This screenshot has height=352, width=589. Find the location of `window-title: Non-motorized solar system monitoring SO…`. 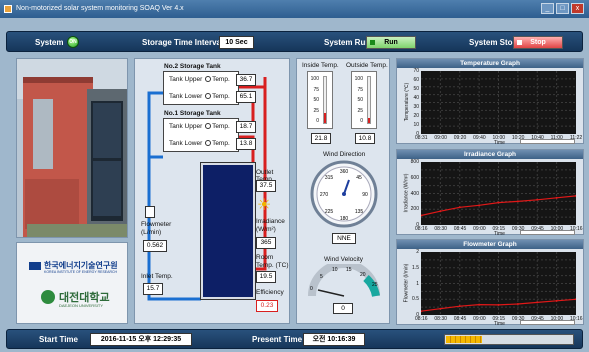

window-title: Non-motorized solar system monitoring SO… is located at coordinates (100, 8).